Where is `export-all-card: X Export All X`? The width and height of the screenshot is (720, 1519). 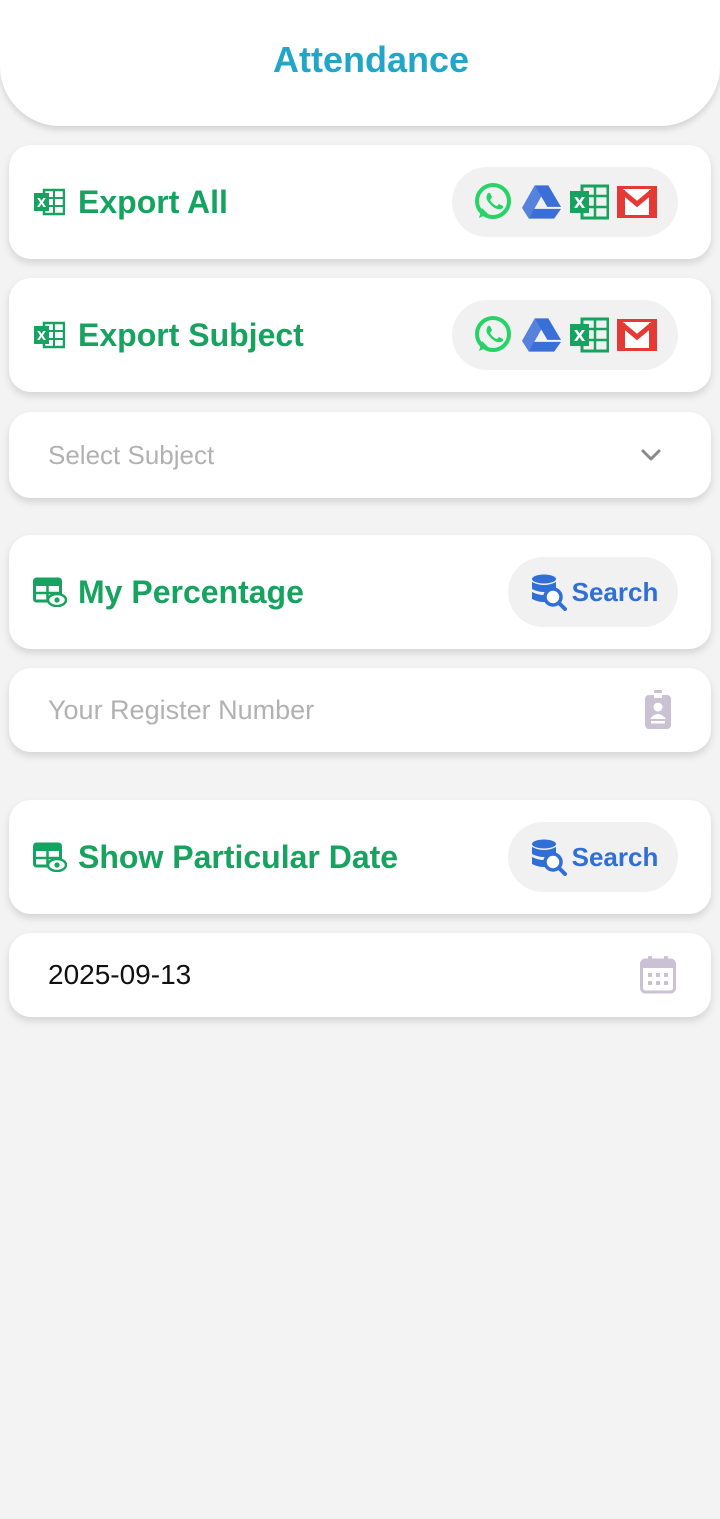
export-all-card: X Export All X is located at coordinates (360, 202).